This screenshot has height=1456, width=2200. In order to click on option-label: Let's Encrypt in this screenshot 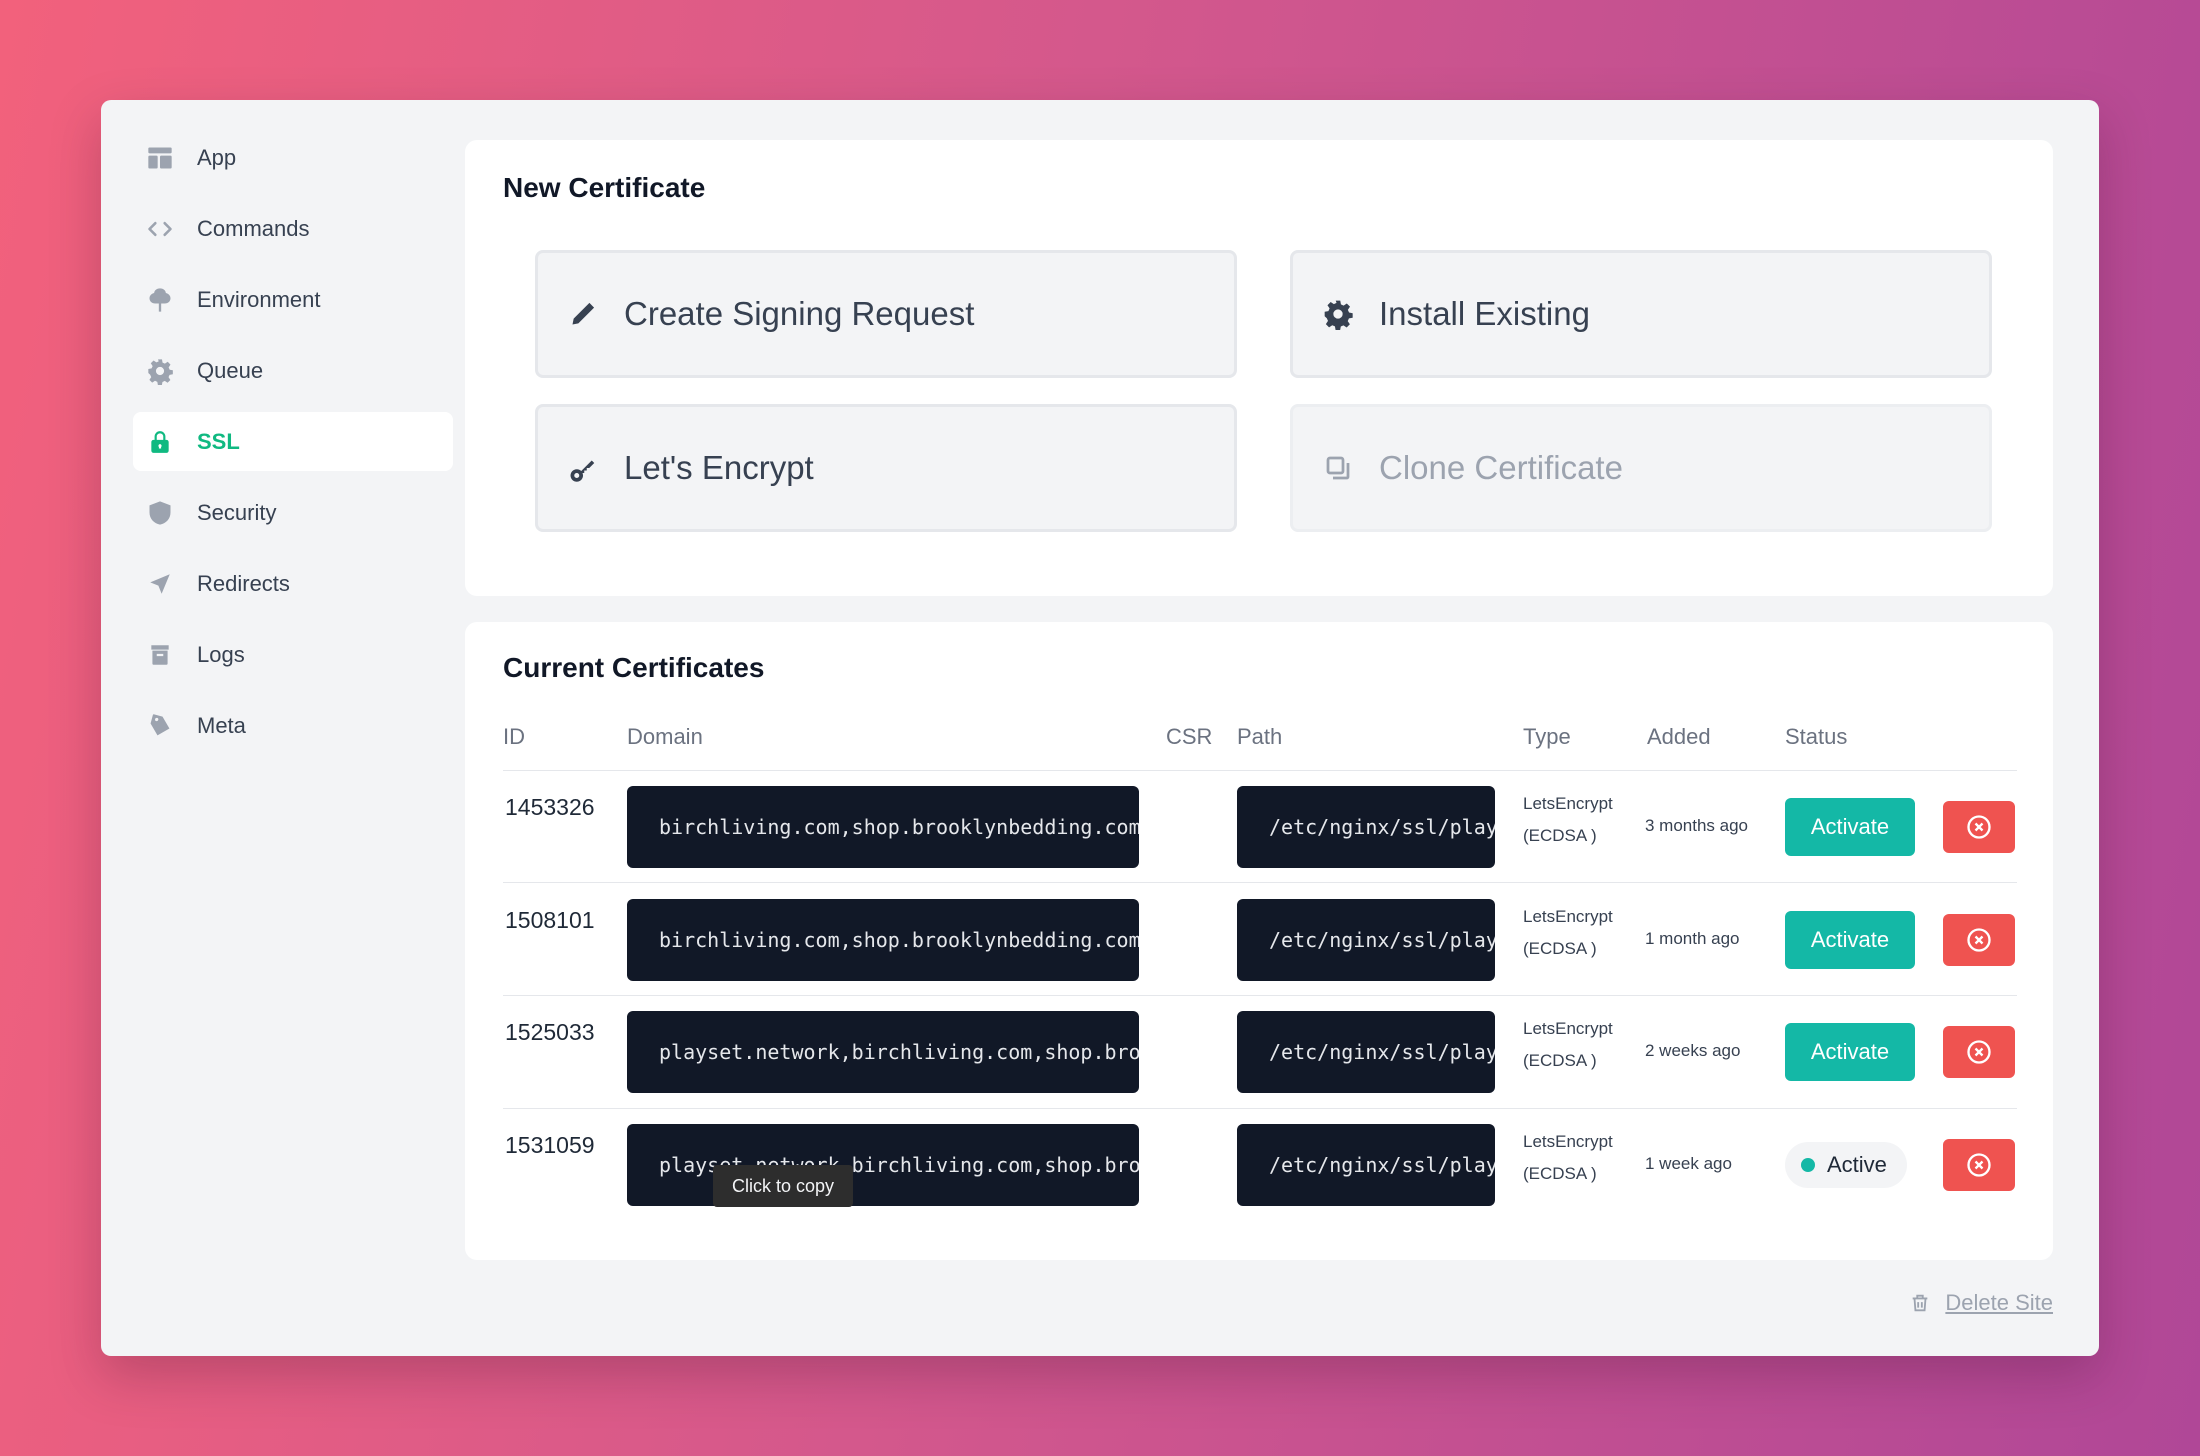, I will do `click(719, 467)`.